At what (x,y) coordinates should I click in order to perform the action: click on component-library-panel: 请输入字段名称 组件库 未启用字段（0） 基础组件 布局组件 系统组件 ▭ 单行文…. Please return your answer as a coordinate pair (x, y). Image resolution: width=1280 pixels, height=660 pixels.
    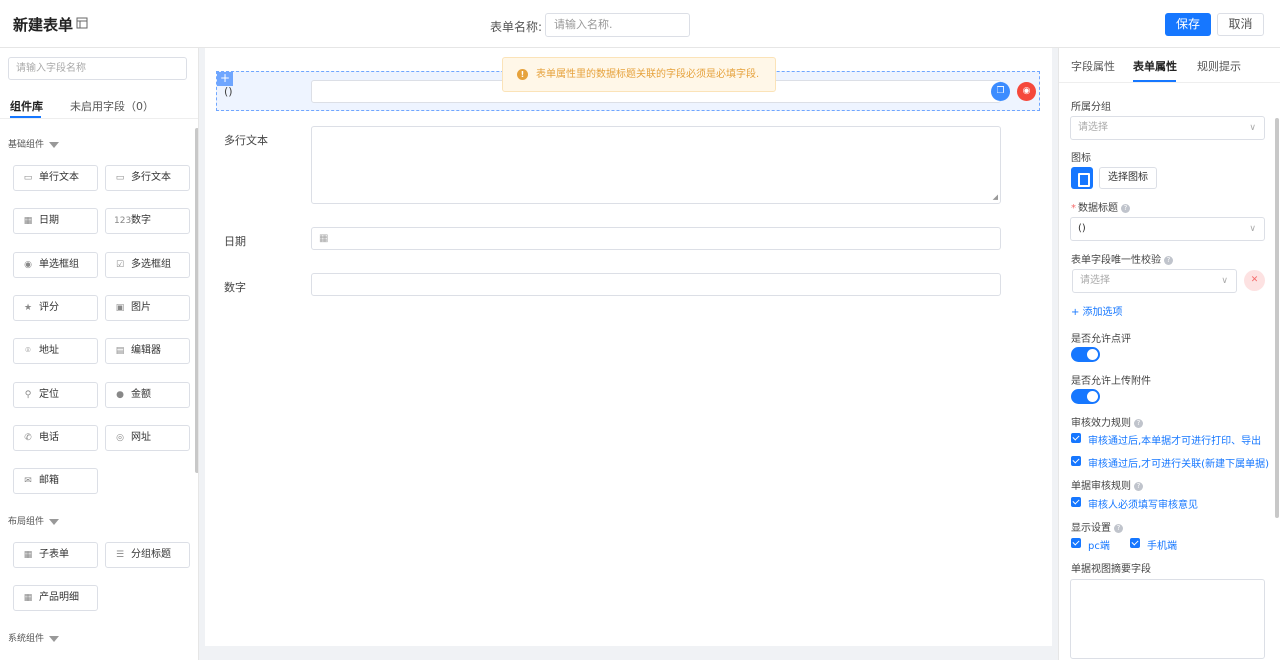
    Looking at the image, I should click on (99, 354).